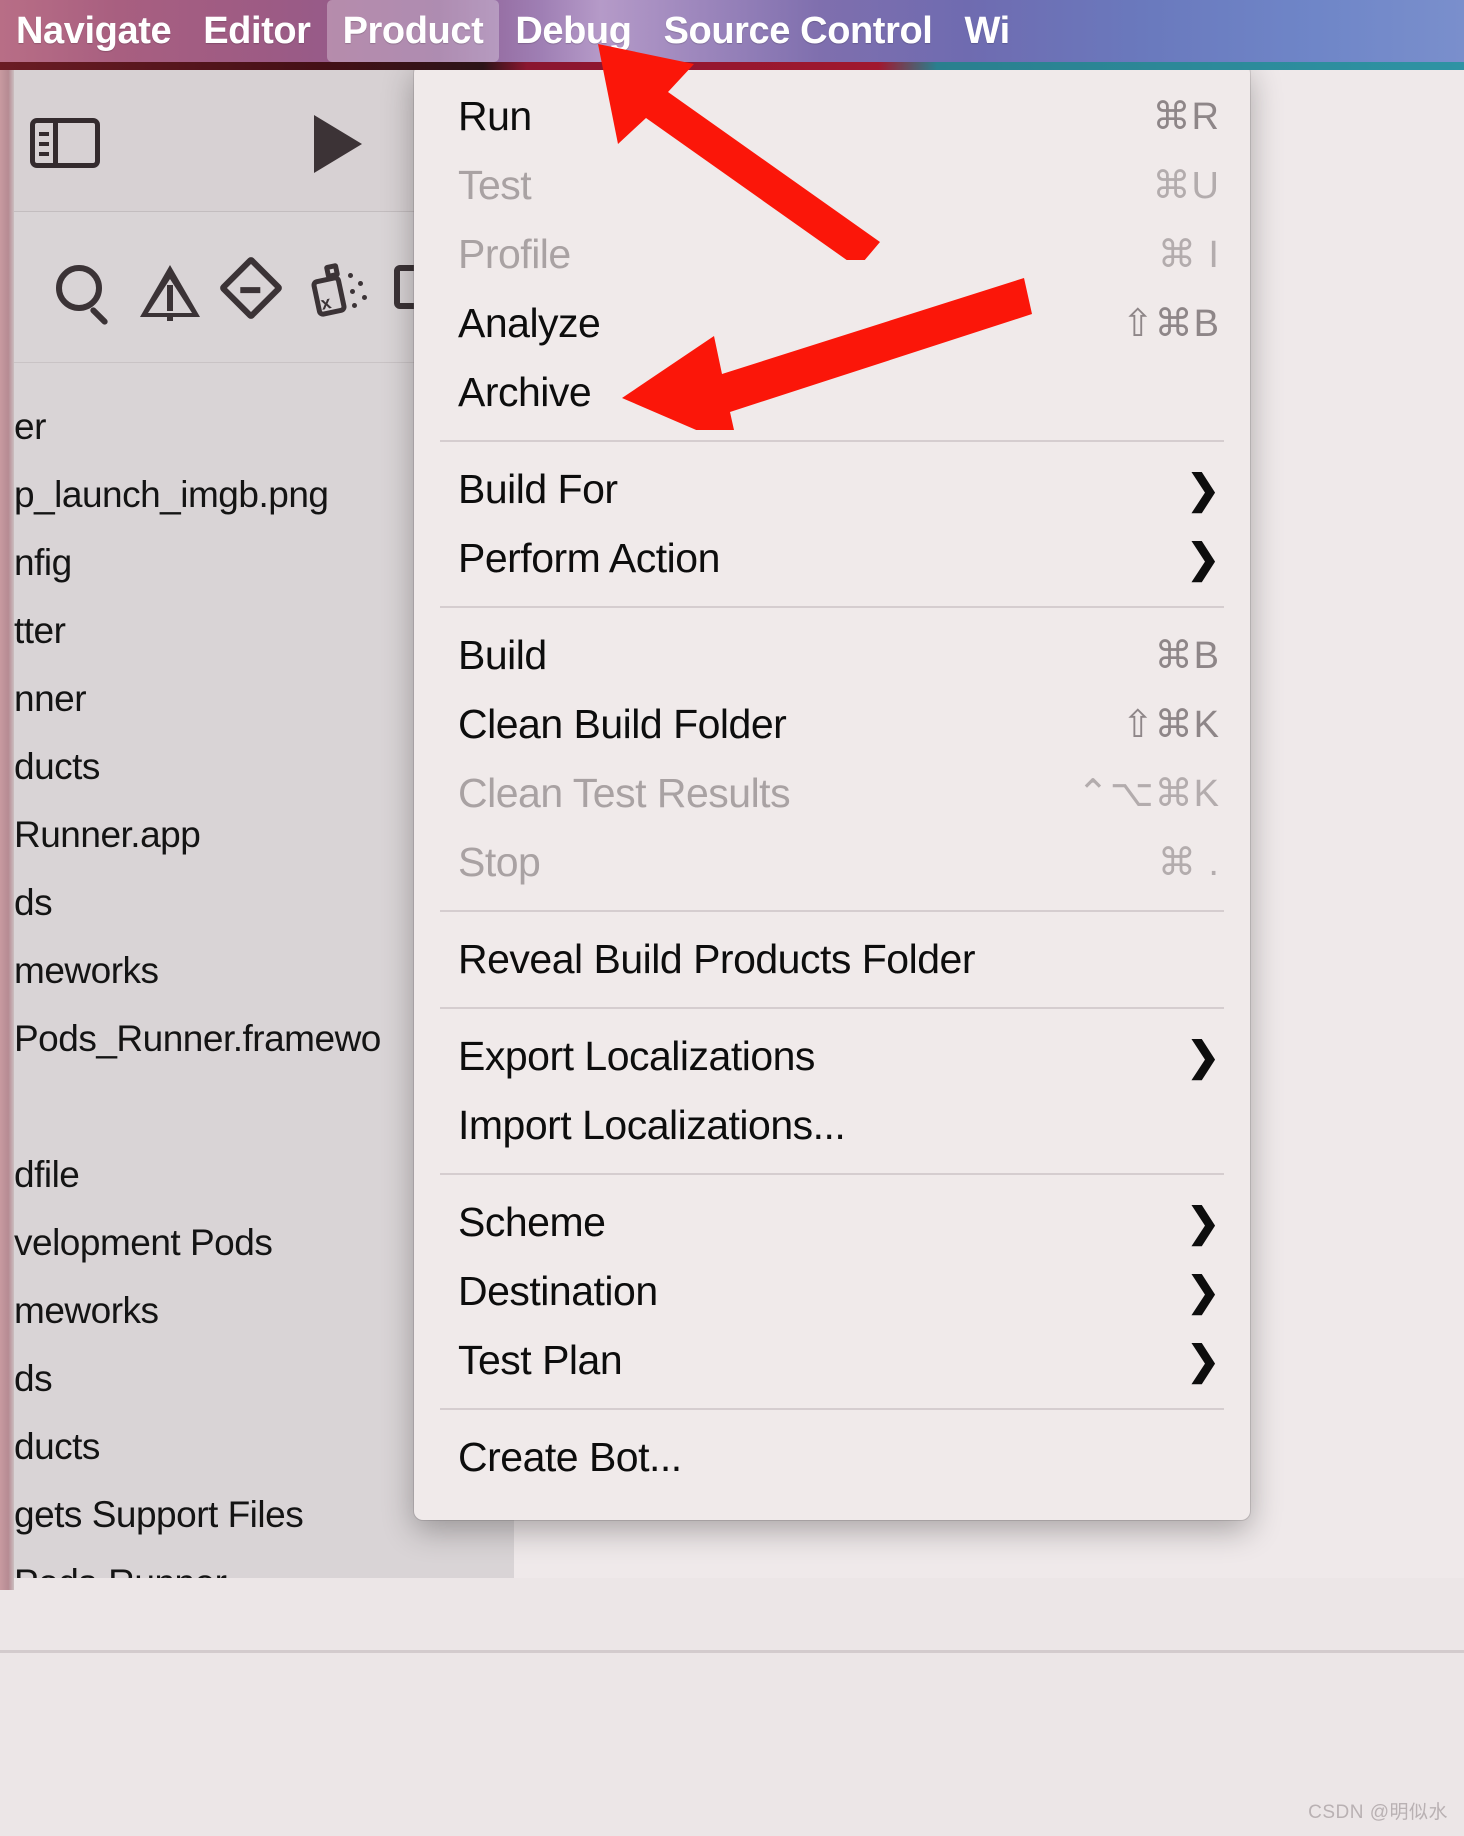  What do you see at coordinates (50, 699) in the screenshot?
I see `navigator-row: nner` at bounding box center [50, 699].